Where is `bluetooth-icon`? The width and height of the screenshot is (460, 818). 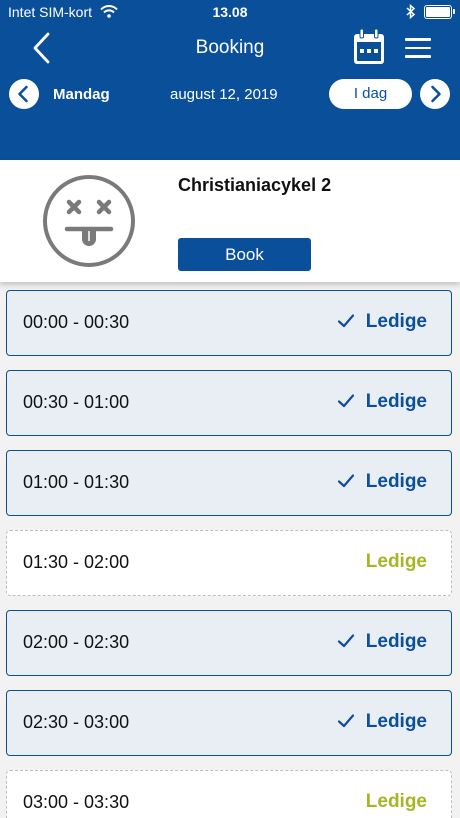
bluetooth-icon is located at coordinates (411, 11).